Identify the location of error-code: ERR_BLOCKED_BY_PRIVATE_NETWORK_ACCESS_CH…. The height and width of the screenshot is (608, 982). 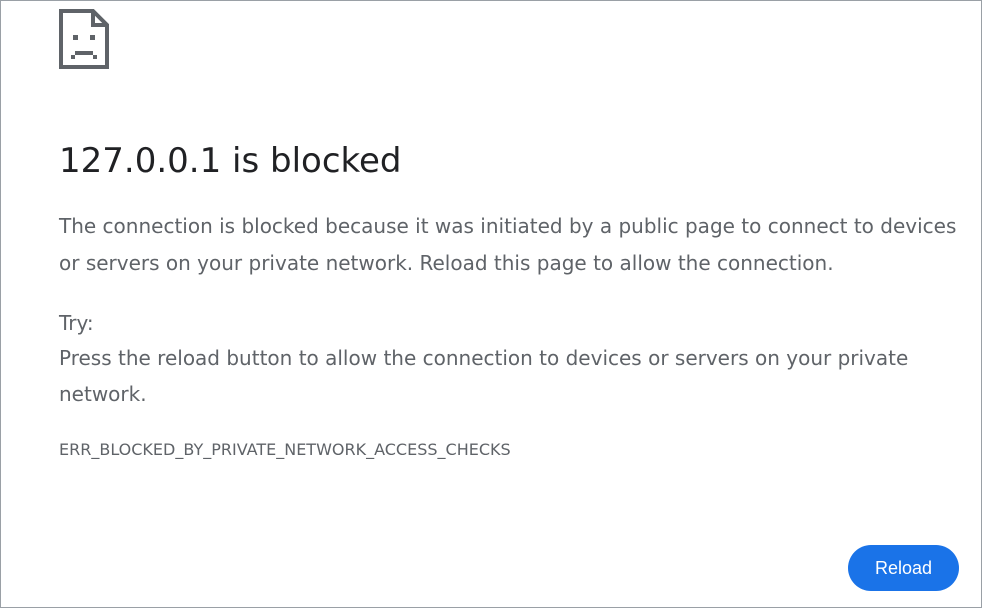
(285, 449).